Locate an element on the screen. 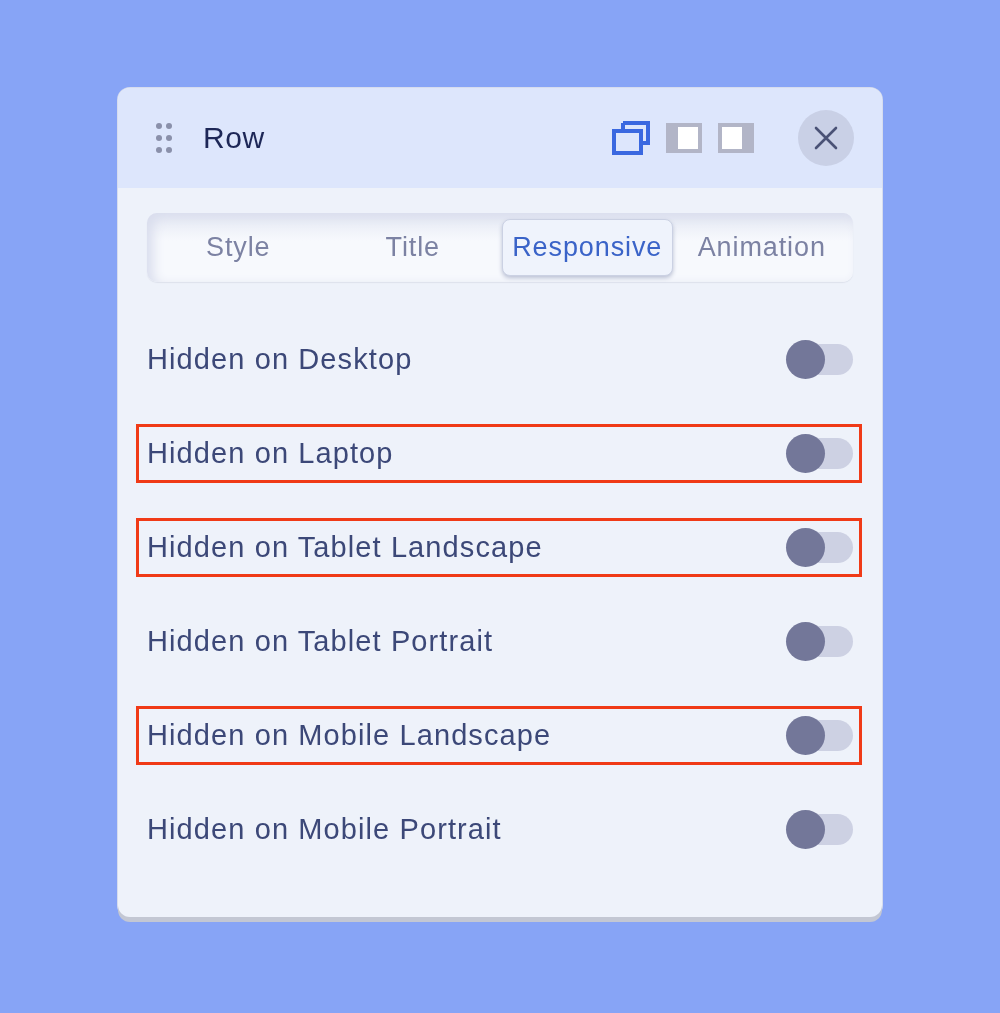 This screenshot has height=1013, width=1000. option-label: Hidden on Desktop is located at coordinates (280, 359).